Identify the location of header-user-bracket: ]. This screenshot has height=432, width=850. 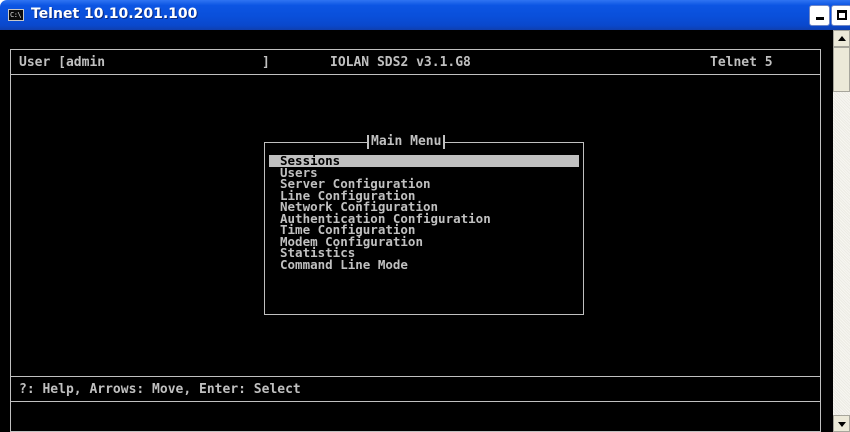
(266, 62).